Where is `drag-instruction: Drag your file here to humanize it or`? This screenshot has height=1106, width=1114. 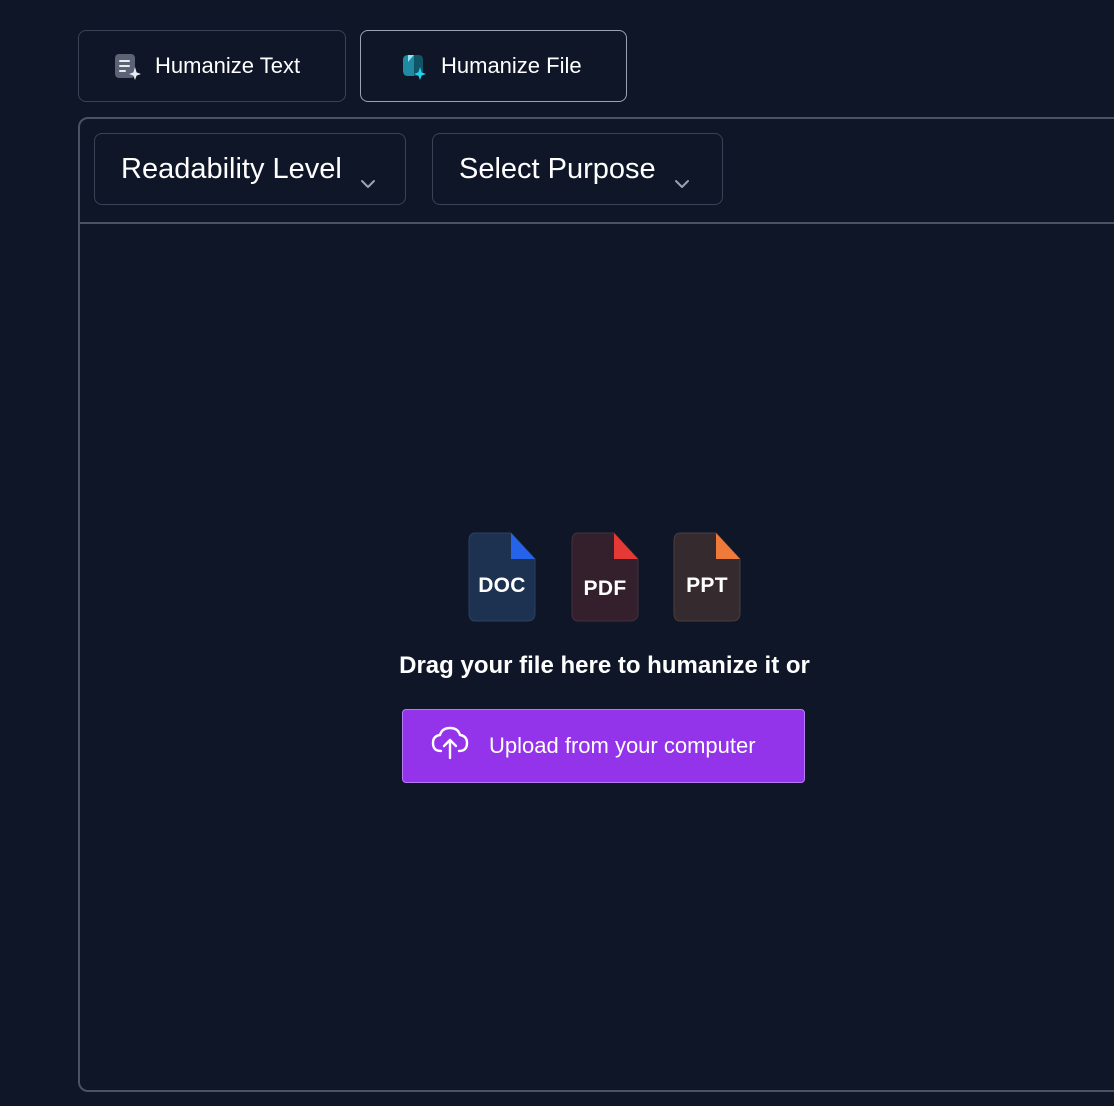 drag-instruction: Drag your file here to humanize it or is located at coordinates (604, 665).